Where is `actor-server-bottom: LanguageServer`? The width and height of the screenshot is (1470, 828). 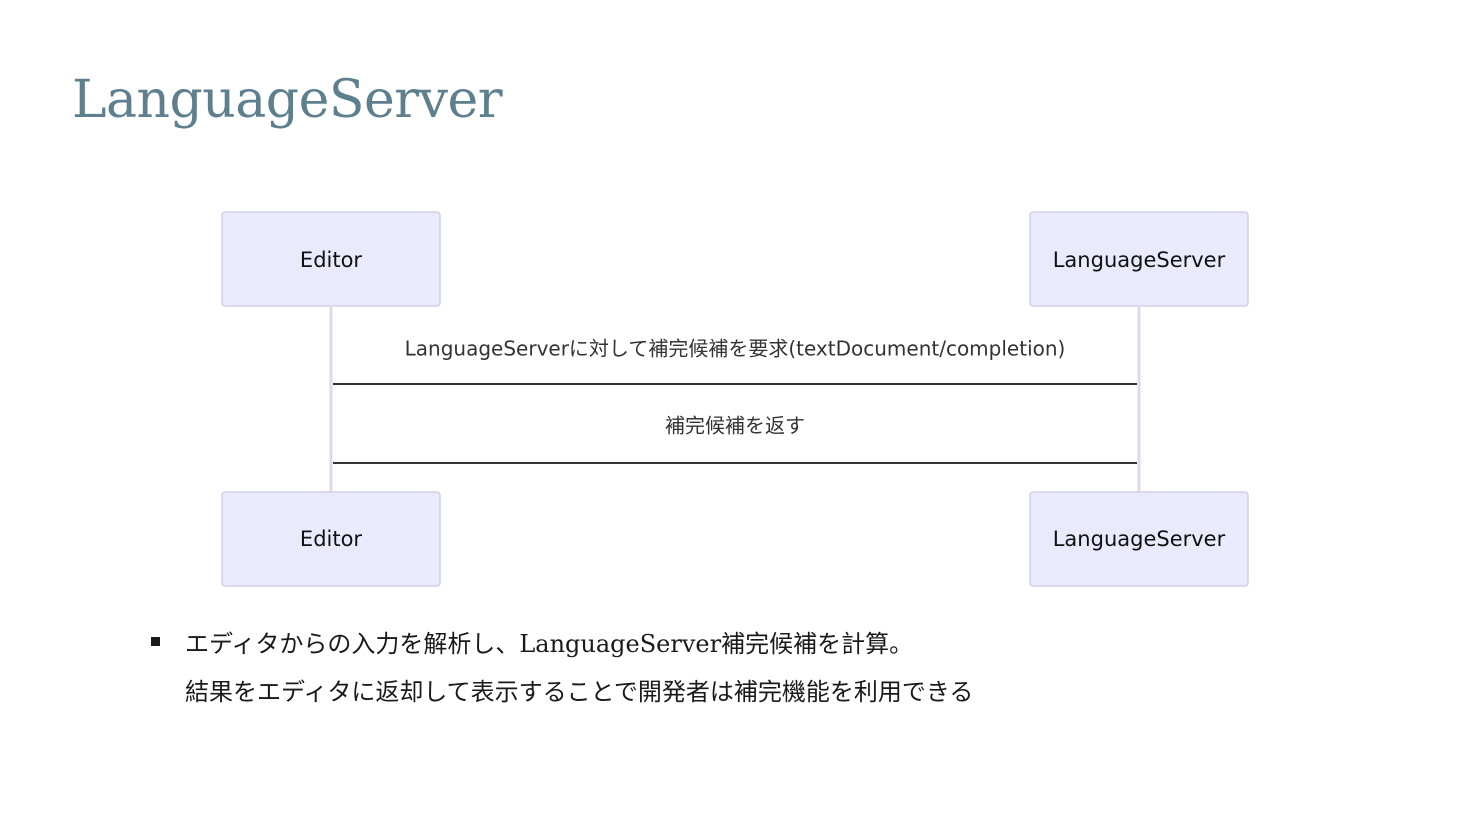 actor-server-bottom: LanguageServer is located at coordinates (1139, 539).